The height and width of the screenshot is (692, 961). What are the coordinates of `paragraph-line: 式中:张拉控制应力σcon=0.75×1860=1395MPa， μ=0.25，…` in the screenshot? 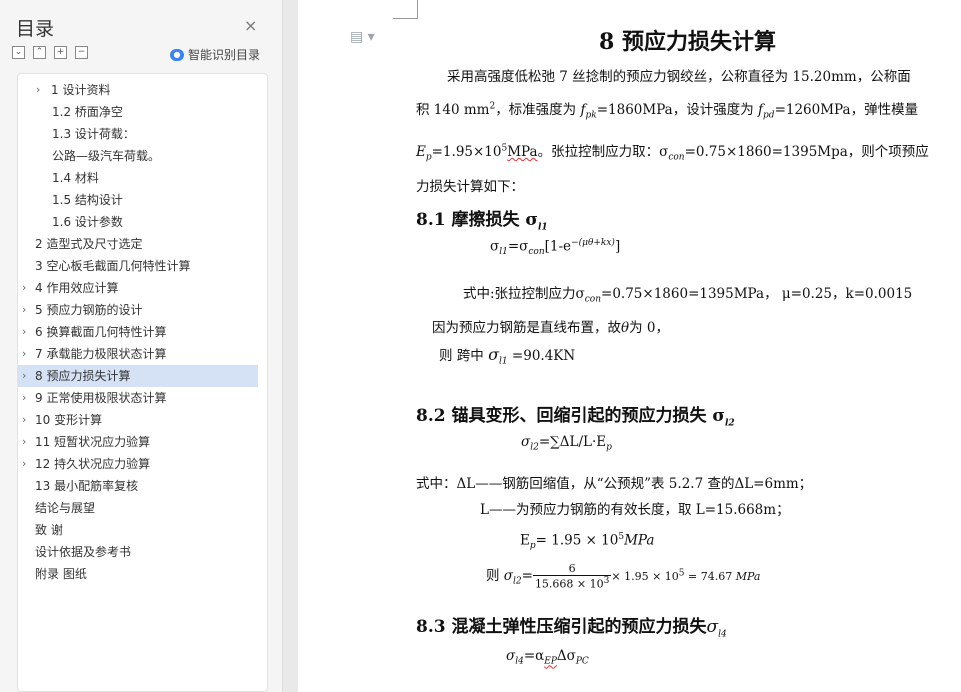 It's located at (688, 295).